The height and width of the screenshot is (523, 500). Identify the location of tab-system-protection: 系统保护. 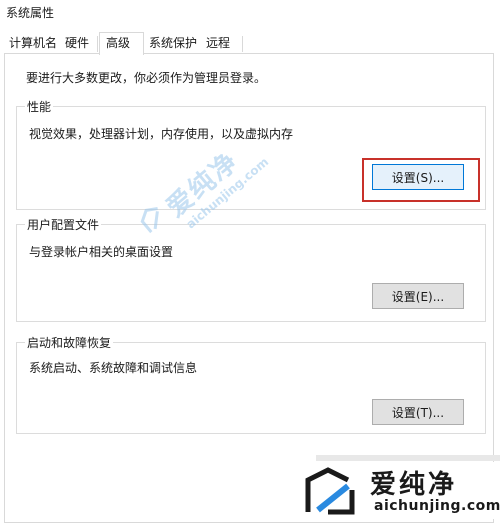
(173, 43).